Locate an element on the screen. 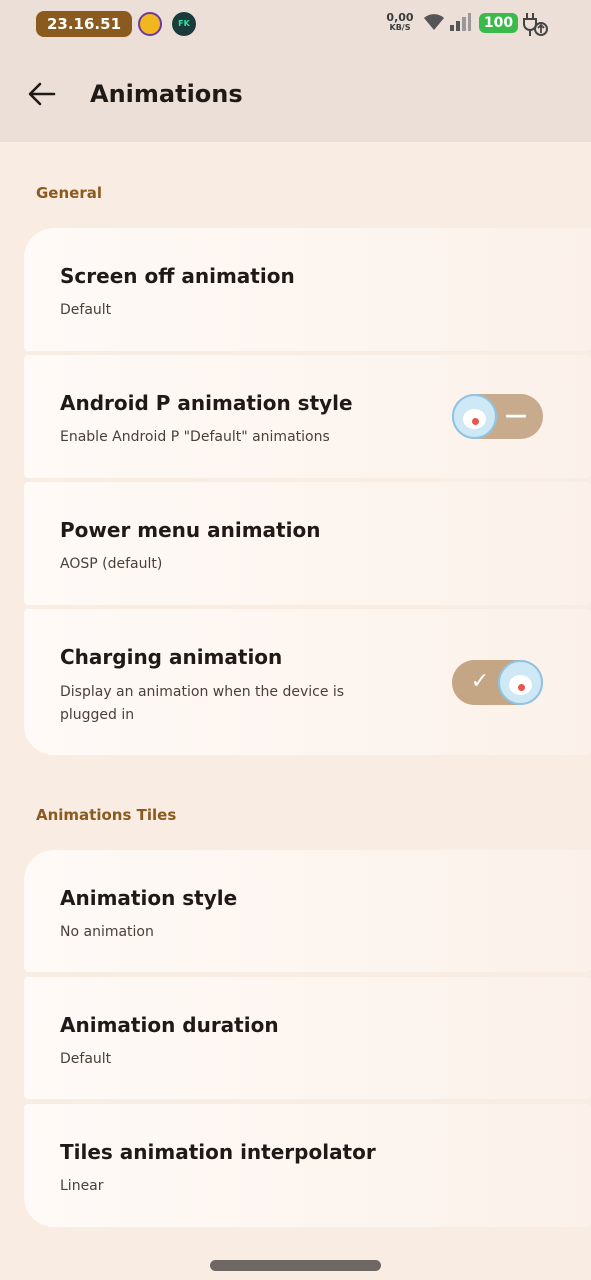 This screenshot has height=1280, width=591. page-title: Animations is located at coordinates (166, 94).